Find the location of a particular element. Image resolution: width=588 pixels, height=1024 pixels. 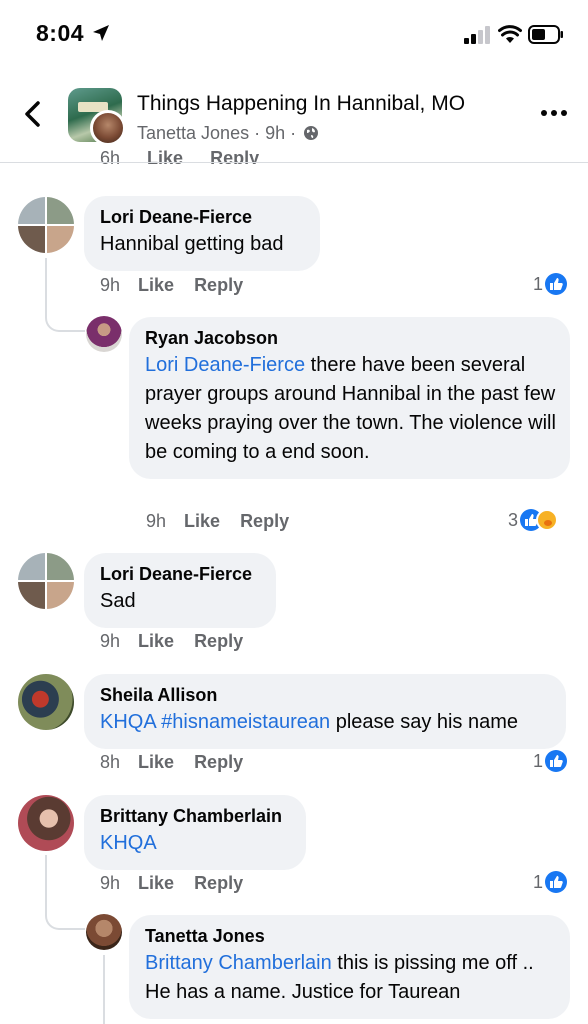

commenter-name: Brittany Chamberlain is located at coordinates (195, 816).